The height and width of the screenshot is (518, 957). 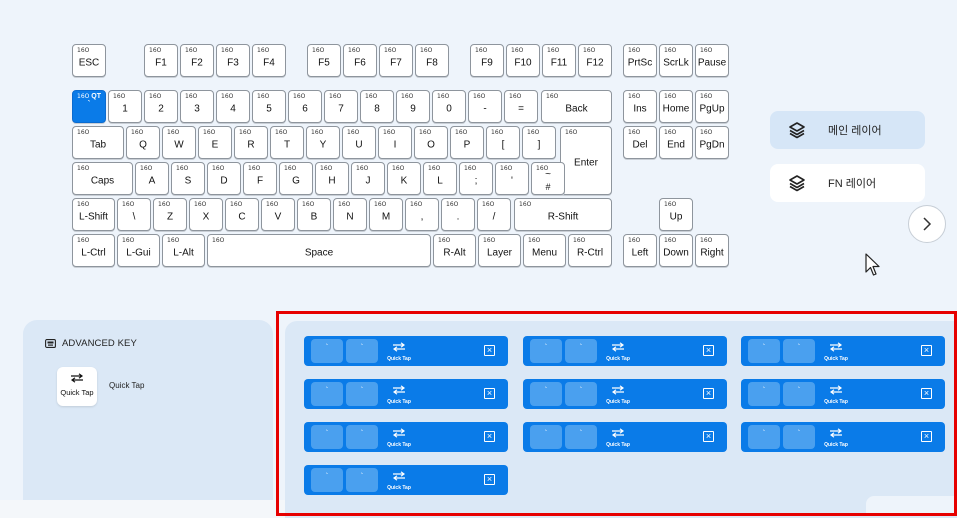 What do you see at coordinates (422, 214) in the screenshot?
I see `key-comma: 16O,` at bounding box center [422, 214].